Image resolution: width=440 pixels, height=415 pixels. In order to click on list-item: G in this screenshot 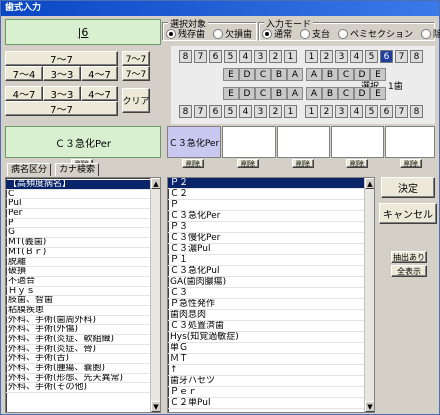, I will do `click(78, 233)`.